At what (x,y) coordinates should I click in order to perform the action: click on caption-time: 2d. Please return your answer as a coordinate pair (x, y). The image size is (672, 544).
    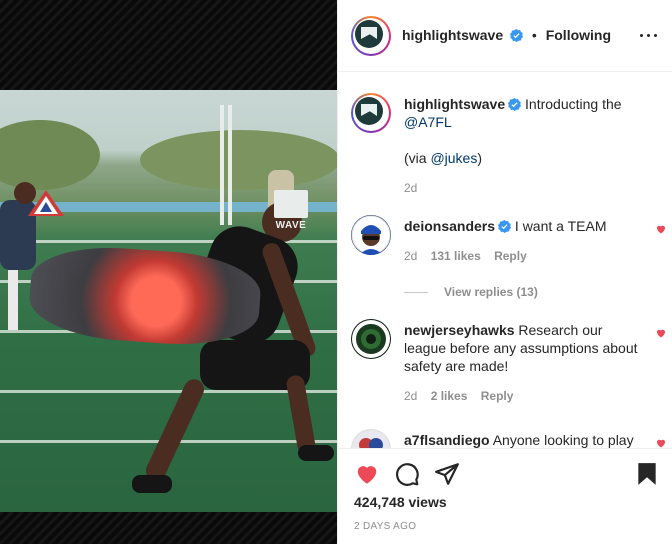
    Looking at the image, I should click on (410, 188).